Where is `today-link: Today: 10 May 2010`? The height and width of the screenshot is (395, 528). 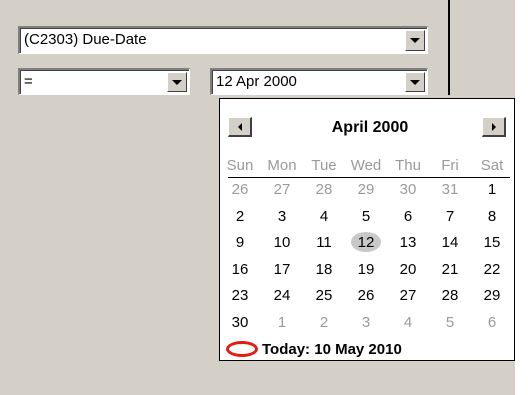
today-link: Today: 10 May 2010 is located at coordinates (314, 349).